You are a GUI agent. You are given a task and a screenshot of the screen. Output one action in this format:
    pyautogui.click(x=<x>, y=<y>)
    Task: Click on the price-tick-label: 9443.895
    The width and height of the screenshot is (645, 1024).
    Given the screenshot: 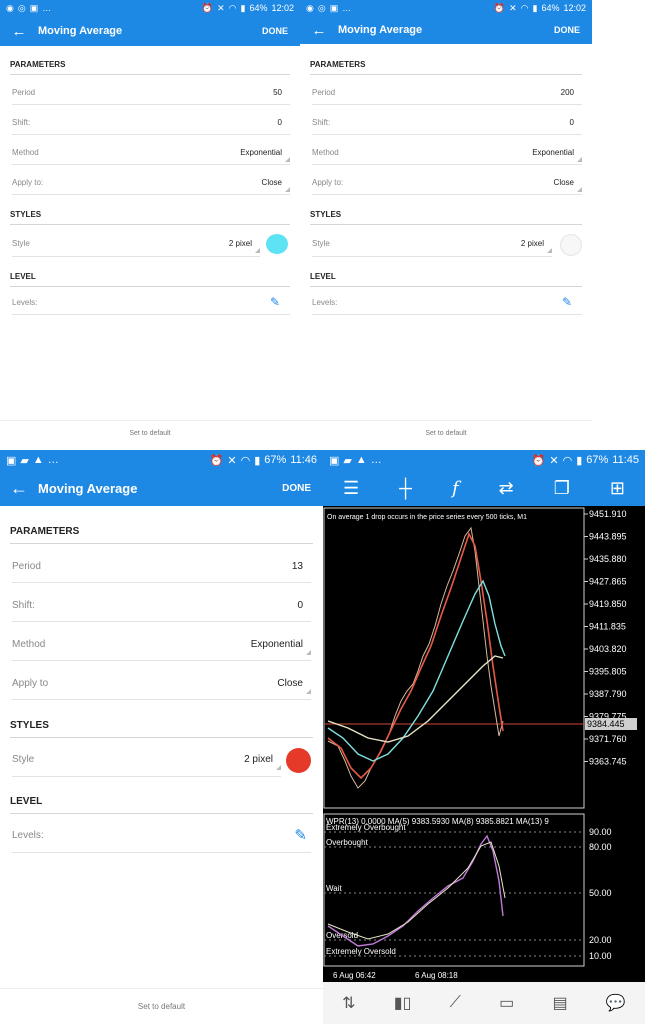 What is the action you would take?
    pyautogui.click(x=608, y=537)
    